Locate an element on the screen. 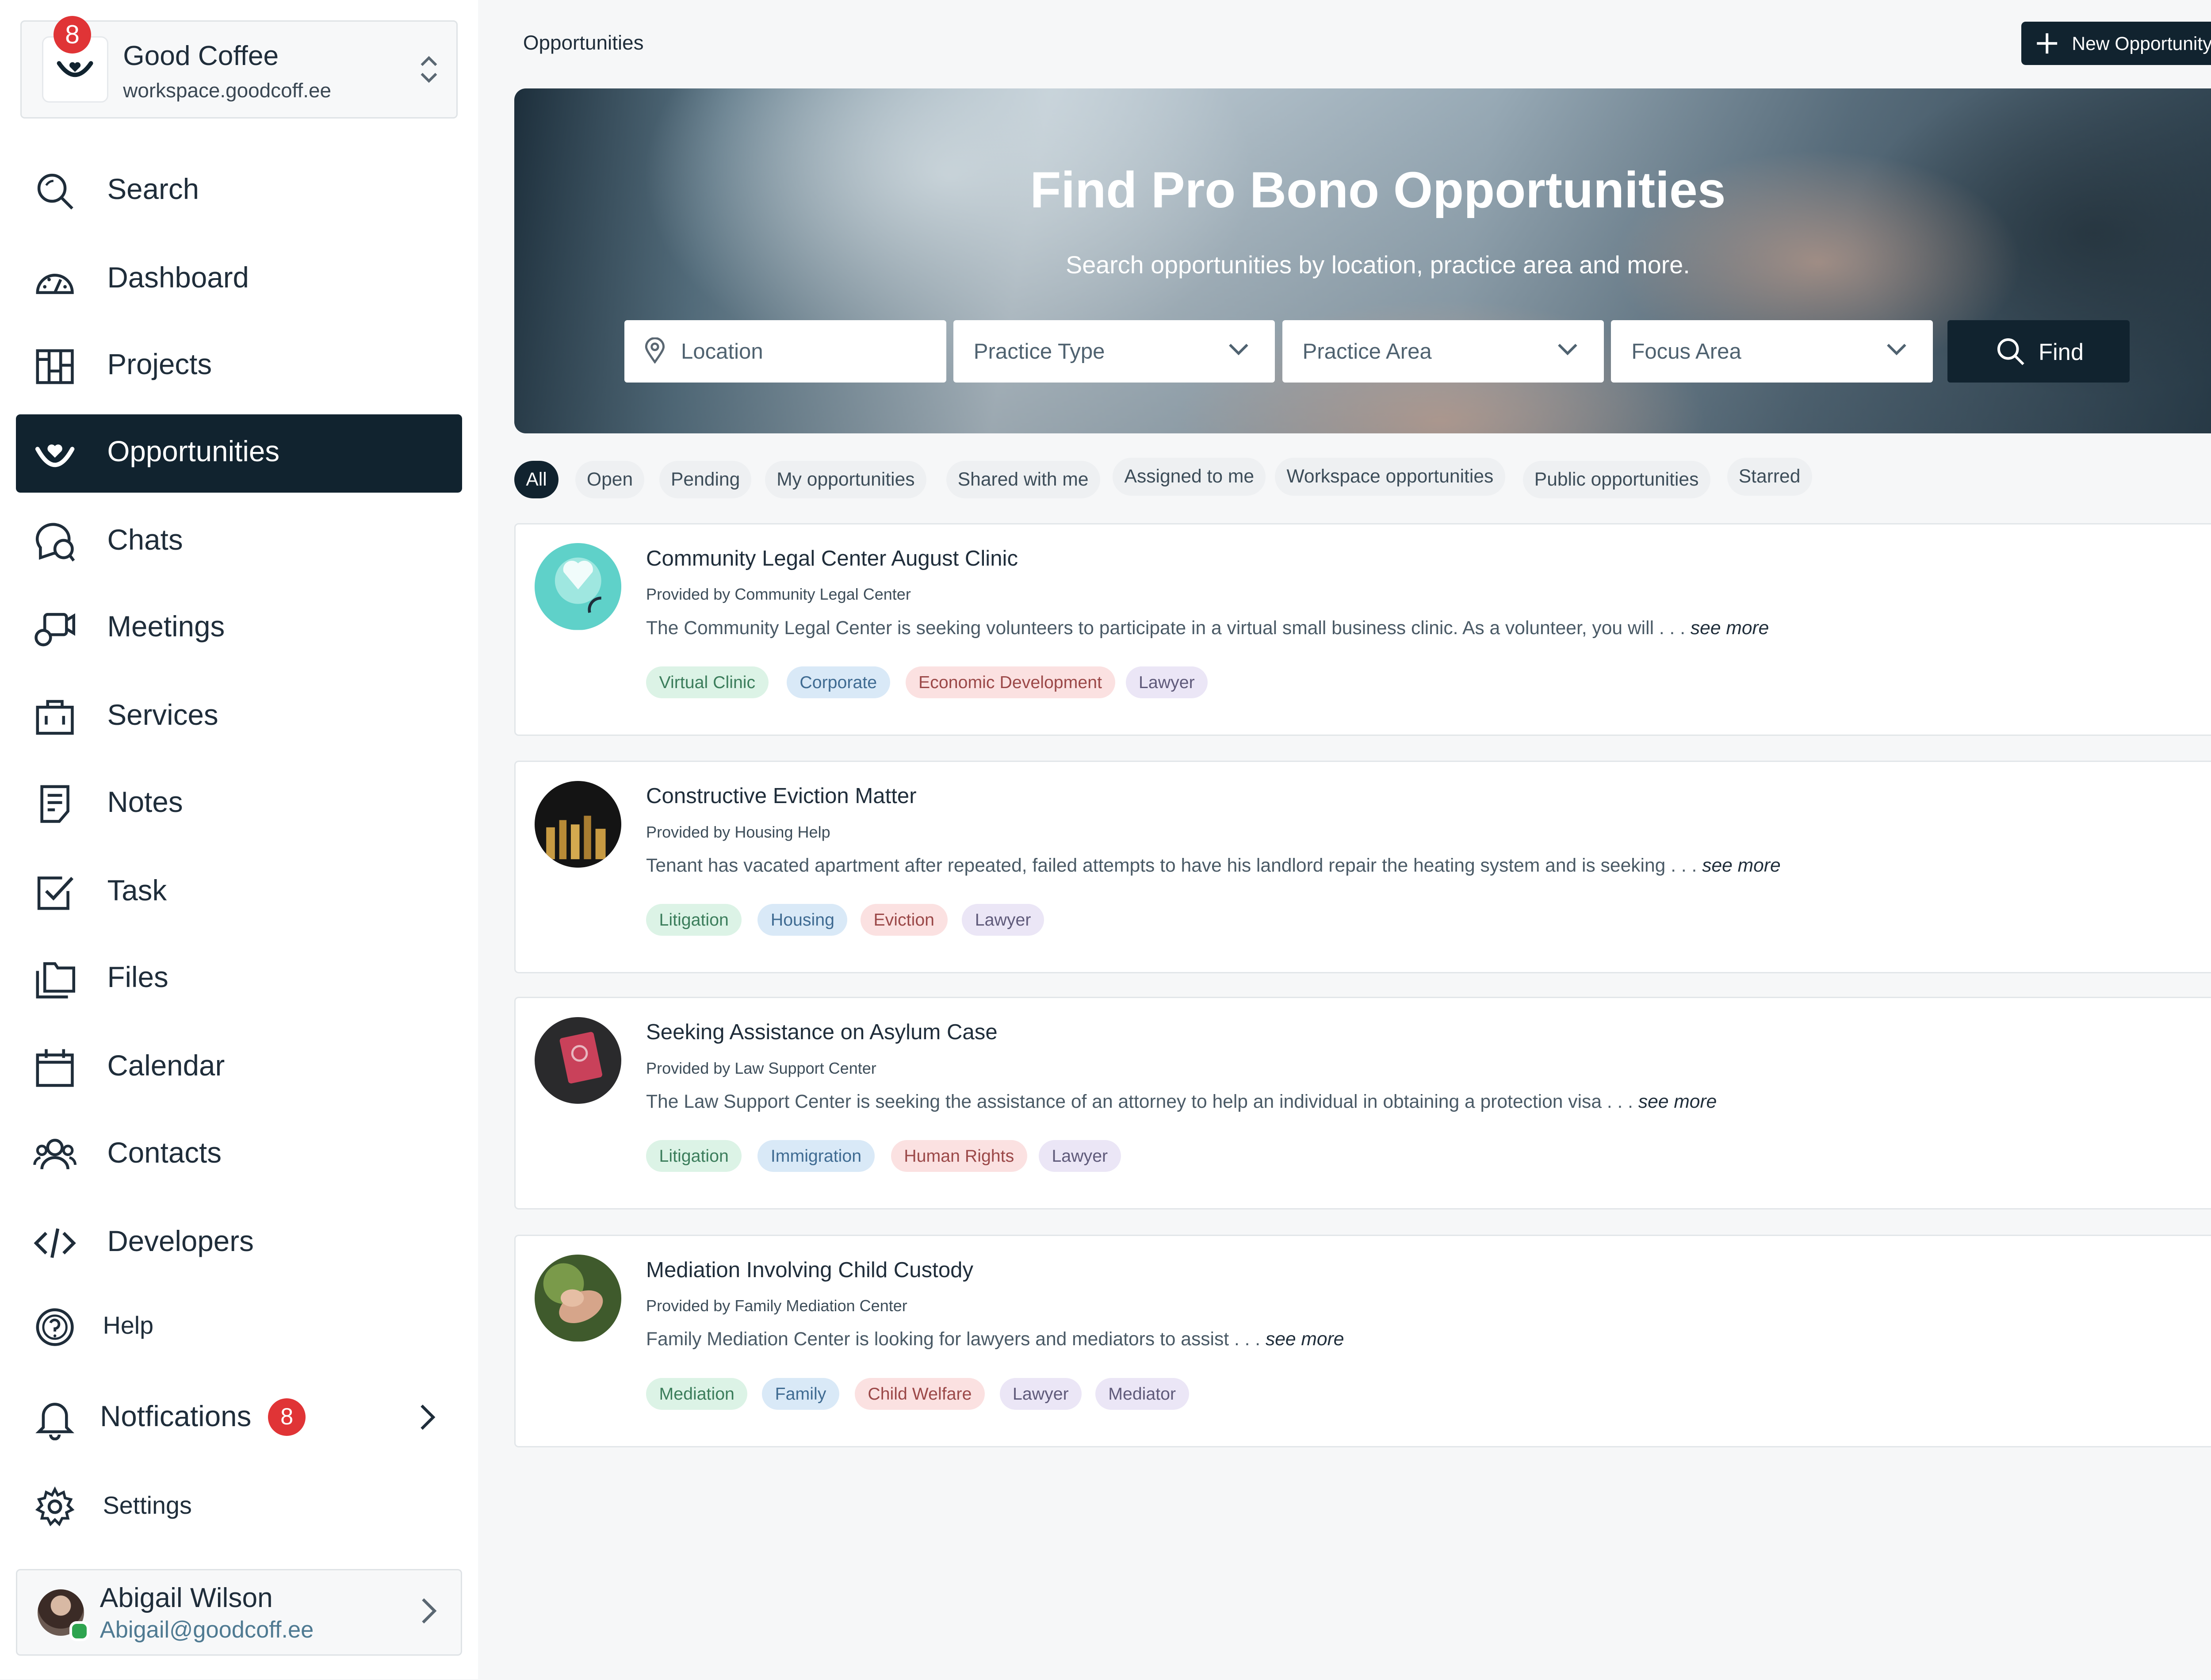  sidebar-item-help: Help is located at coordinates (239, 1327).